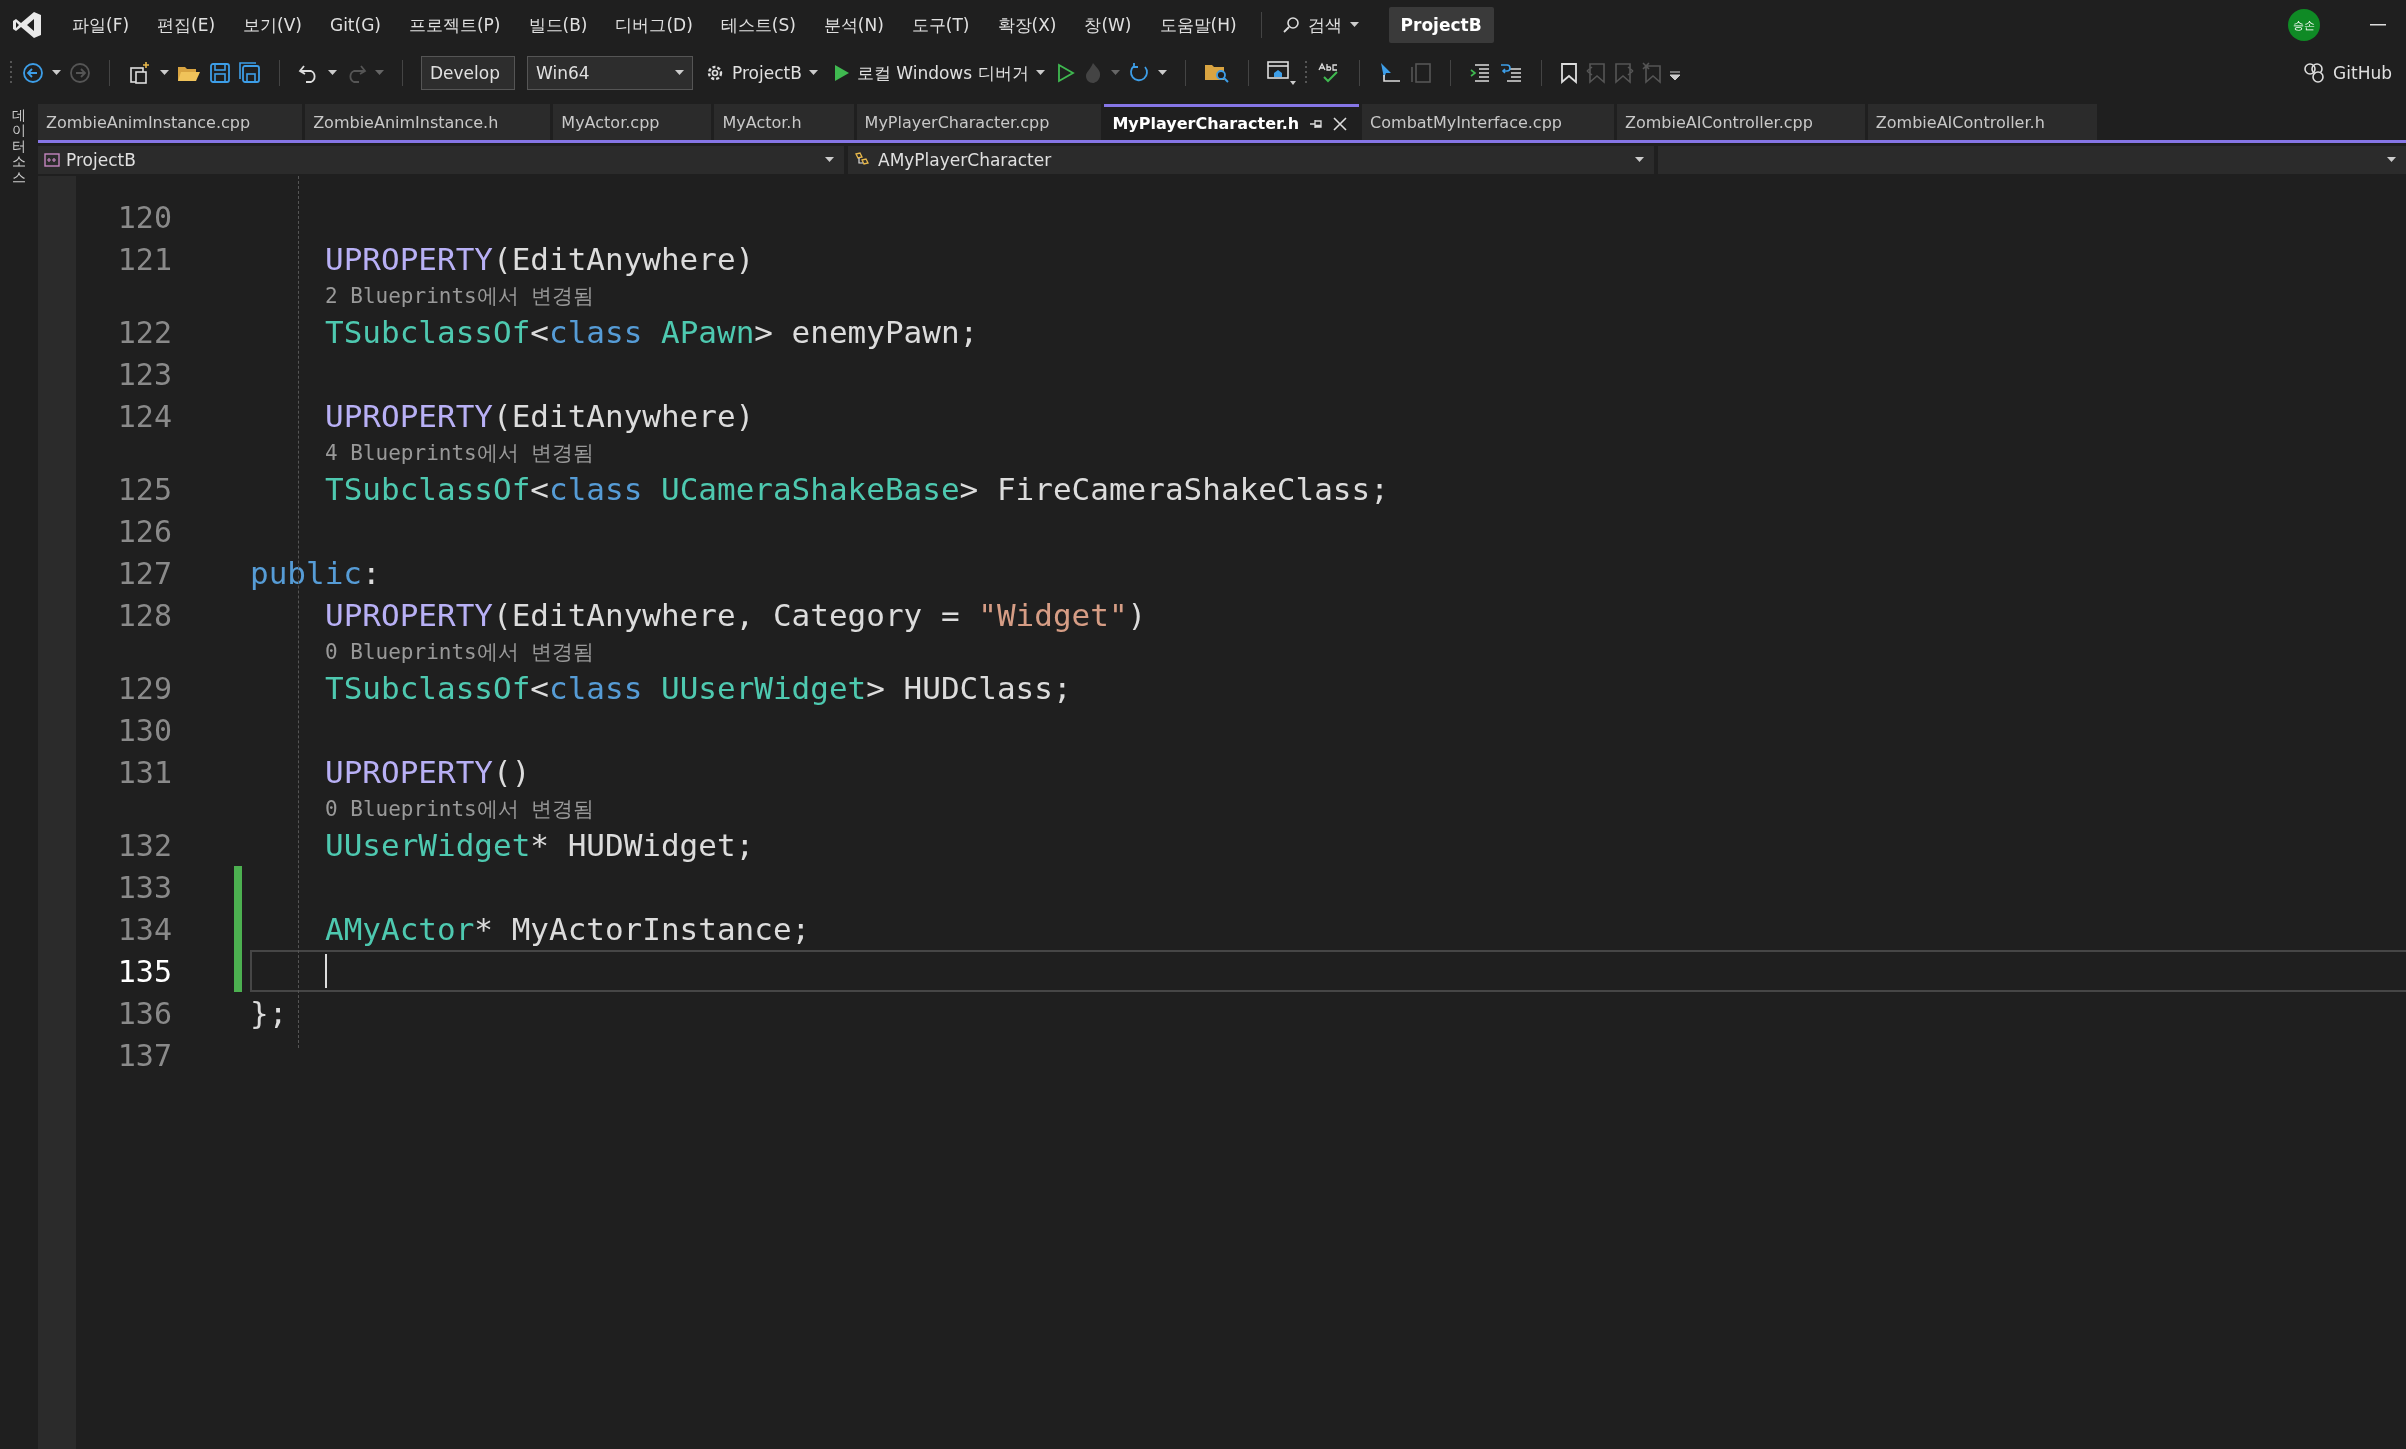 Image resolution: width=2406 pixels, height=1449 pixels. I want to click on line-number: 120, so click(144, 217).